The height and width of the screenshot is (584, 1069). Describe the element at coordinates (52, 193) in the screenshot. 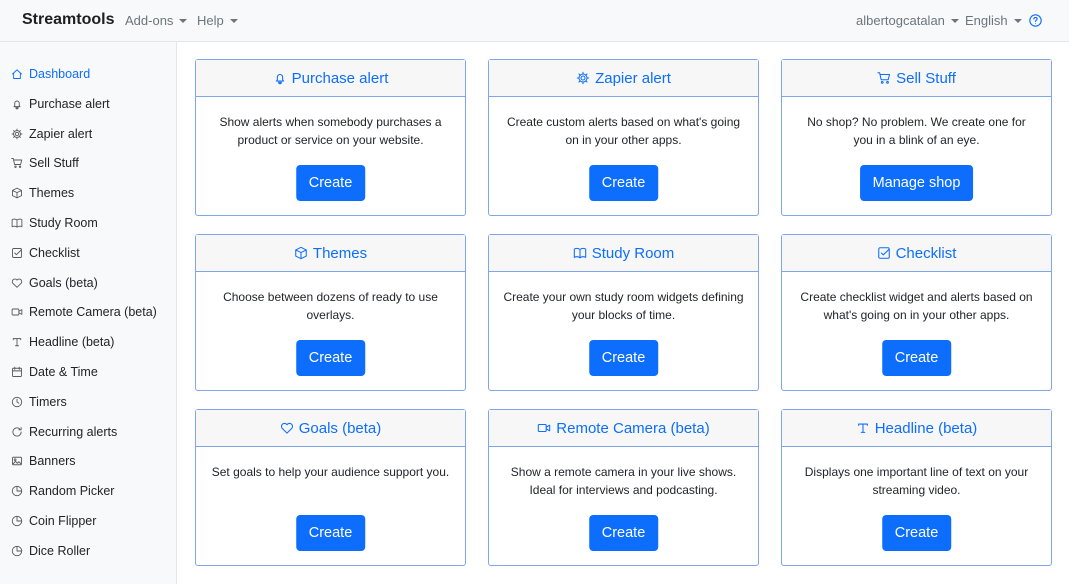

I see `sidebar-item-label: Themes` at that location.